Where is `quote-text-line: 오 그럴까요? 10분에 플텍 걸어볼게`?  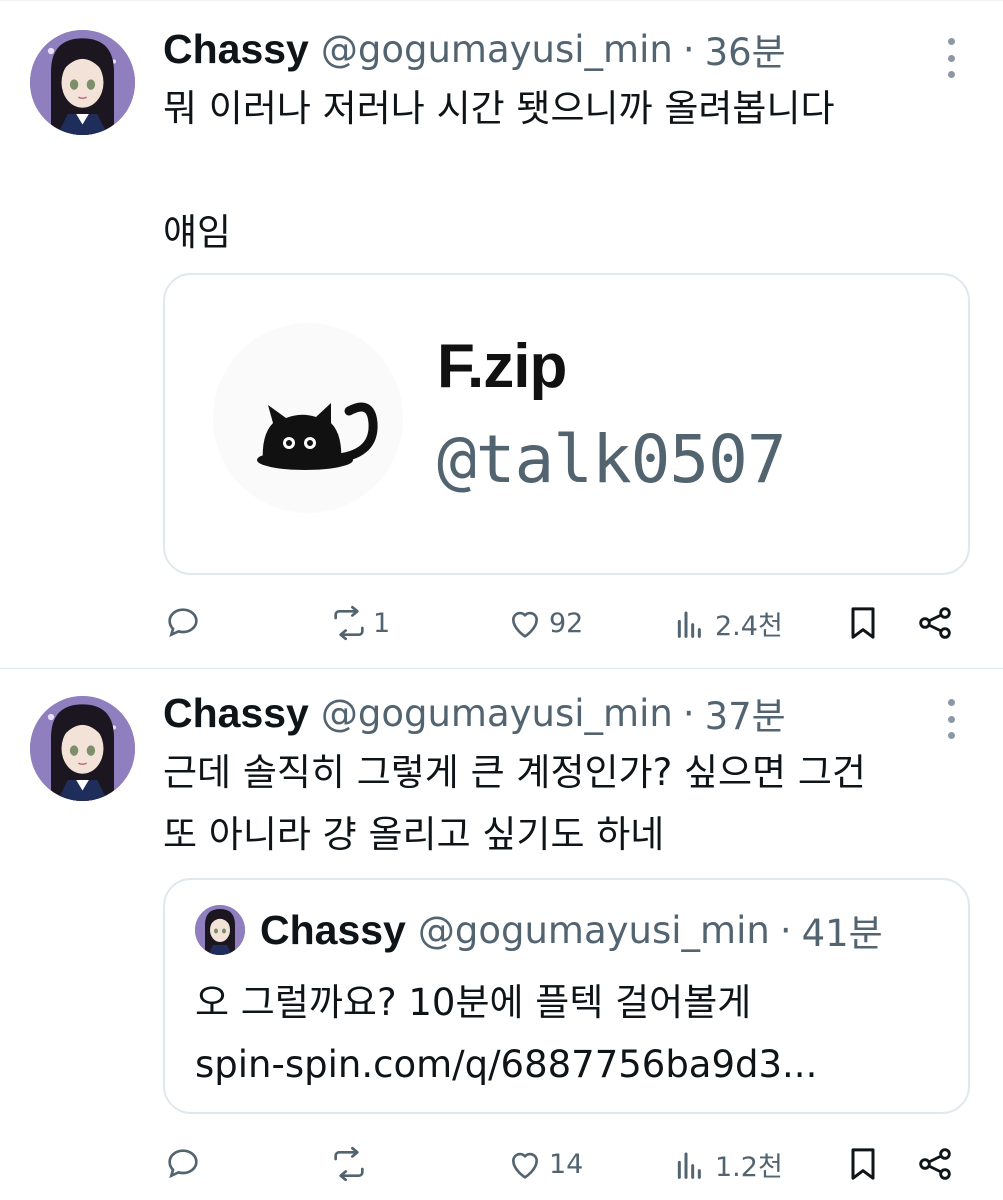 quote-text-line: 오 그럴까요? 10분에 플텍 걸어볼게 is located at coordinates (473, 1002).